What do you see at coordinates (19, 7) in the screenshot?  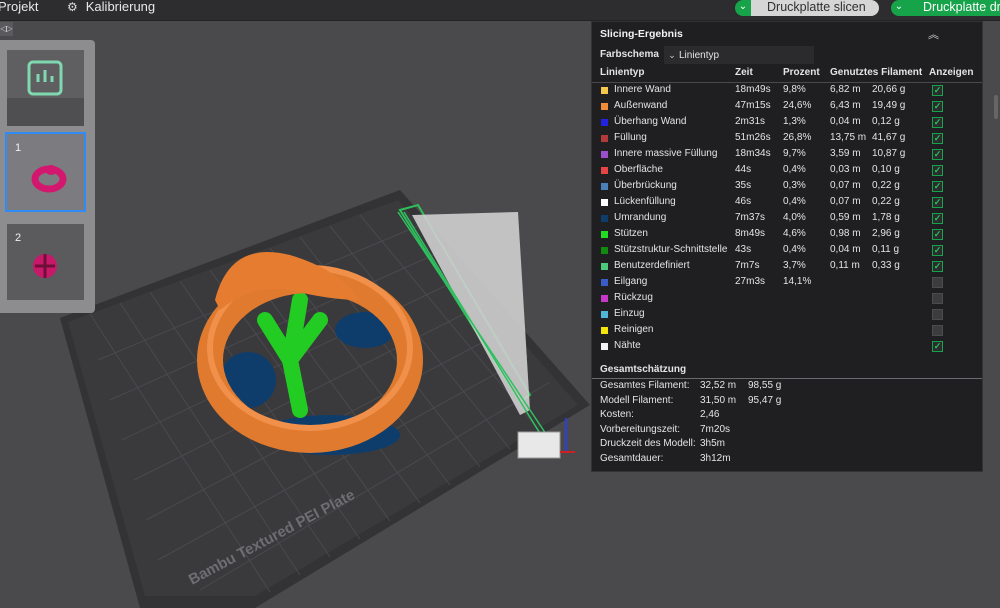 I see `menu-projekt-label: Projekt` at bounding box center [19, 7].